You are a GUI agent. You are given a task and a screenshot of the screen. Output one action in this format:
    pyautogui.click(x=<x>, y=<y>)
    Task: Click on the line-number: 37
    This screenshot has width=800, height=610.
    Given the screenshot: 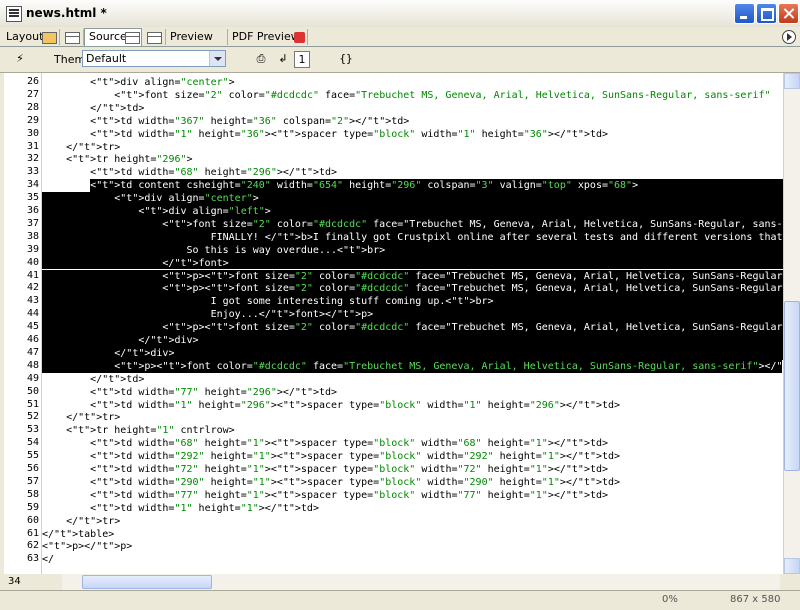 What is the action you would take?
    pyautogui.click(x=32, y=223)
    